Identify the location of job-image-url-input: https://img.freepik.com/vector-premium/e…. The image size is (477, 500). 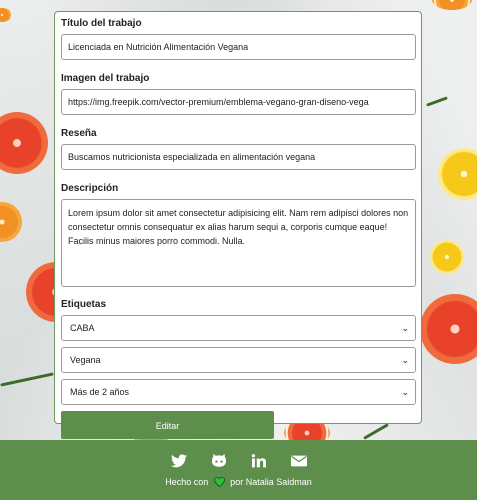
(238, 102).